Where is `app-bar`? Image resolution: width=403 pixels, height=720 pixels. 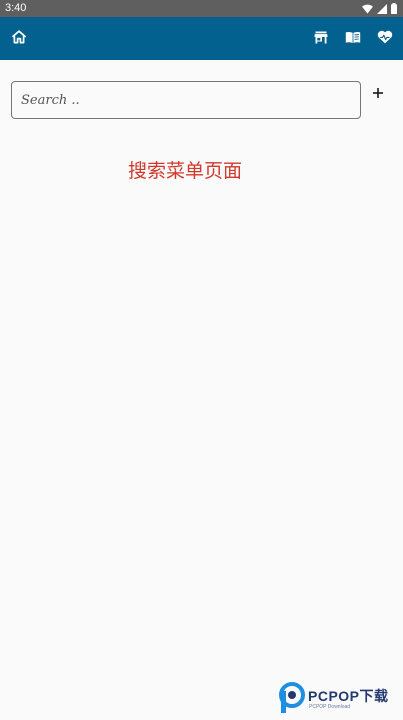 app-bar is located at coordinates (201, 38).